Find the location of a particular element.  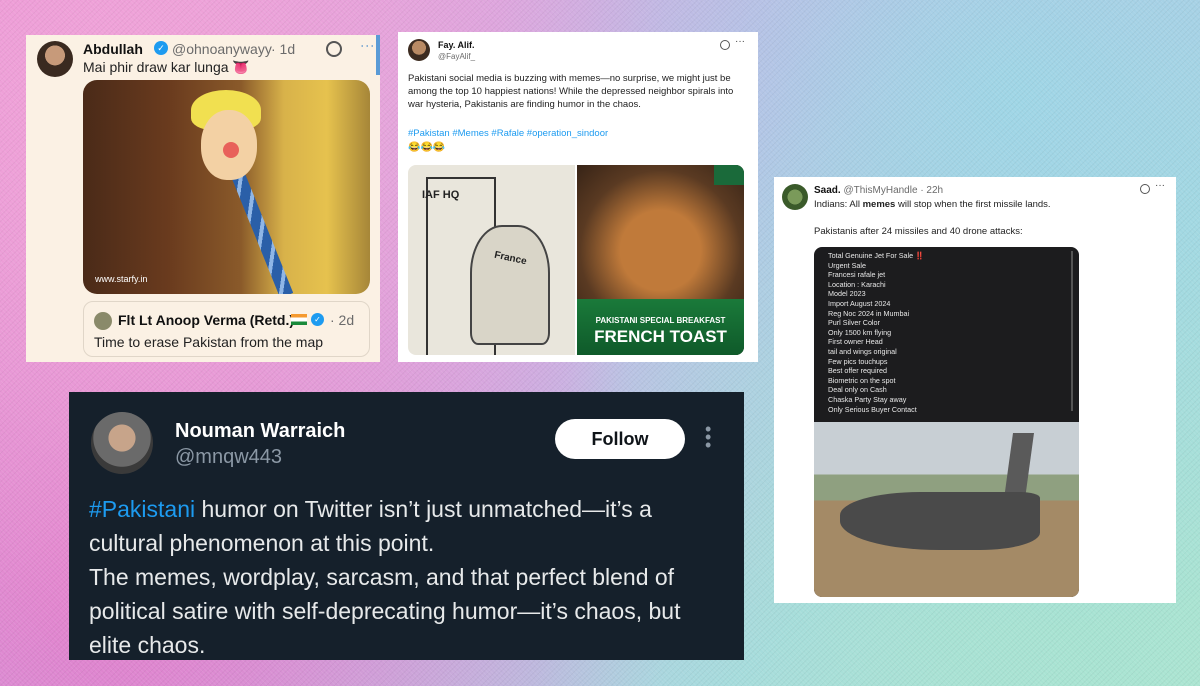

quoted-author-name: Flt Lt Anoop Verma (Retd.) is located at coordinates (206, 320).